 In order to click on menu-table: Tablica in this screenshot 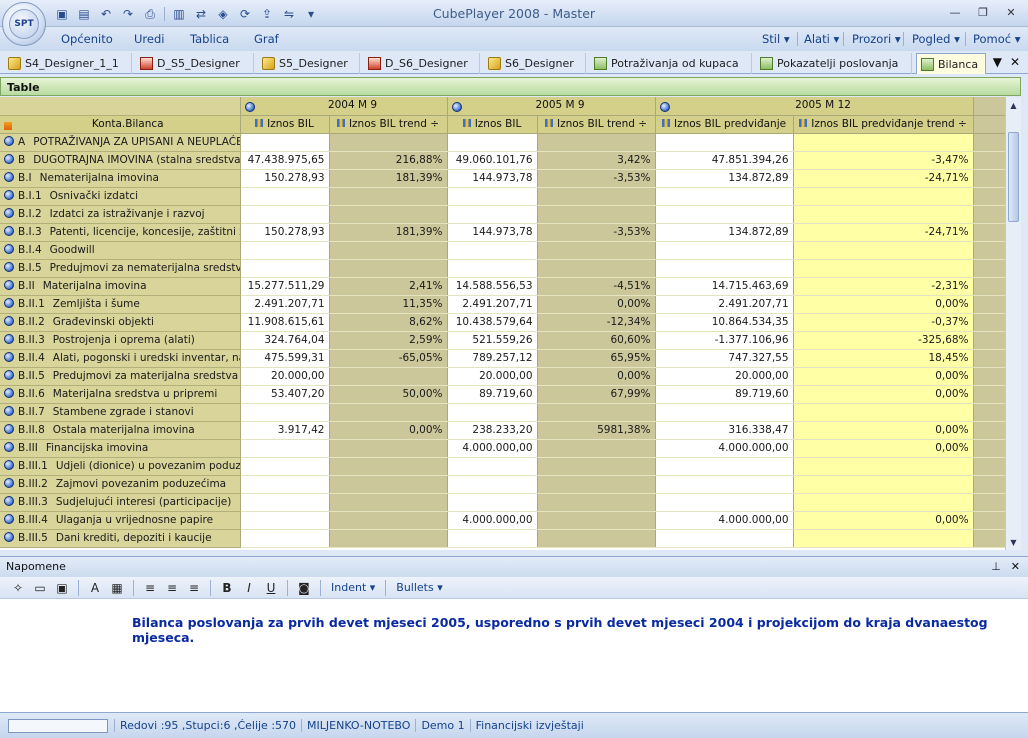, I will do `click(209, 39)`.